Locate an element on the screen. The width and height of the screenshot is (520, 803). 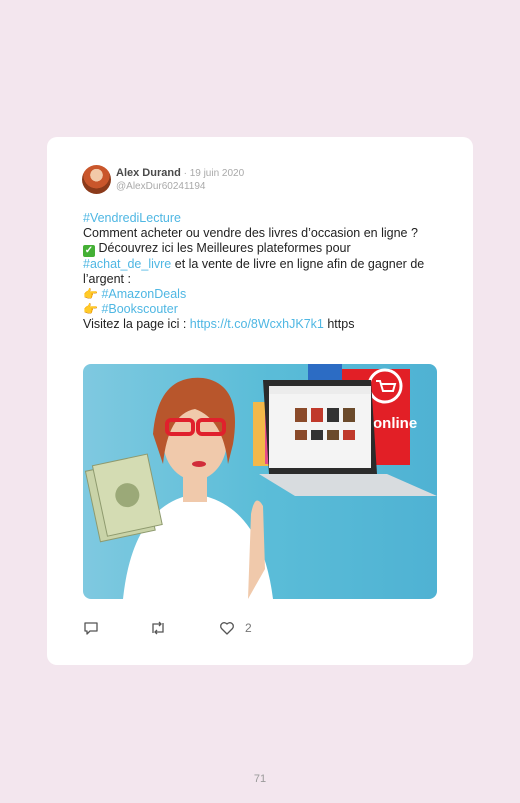
online-text: online is located at coordinates (395, 423).